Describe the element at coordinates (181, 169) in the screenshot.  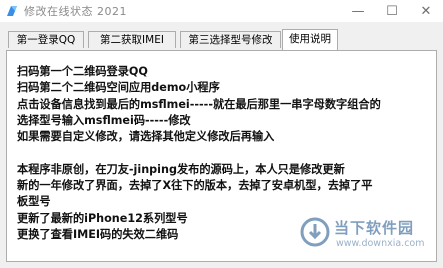
I see `instruction-line: 本程序非原创，在刀友-jinping发布的源码上，本人只是修改更新` at that location.